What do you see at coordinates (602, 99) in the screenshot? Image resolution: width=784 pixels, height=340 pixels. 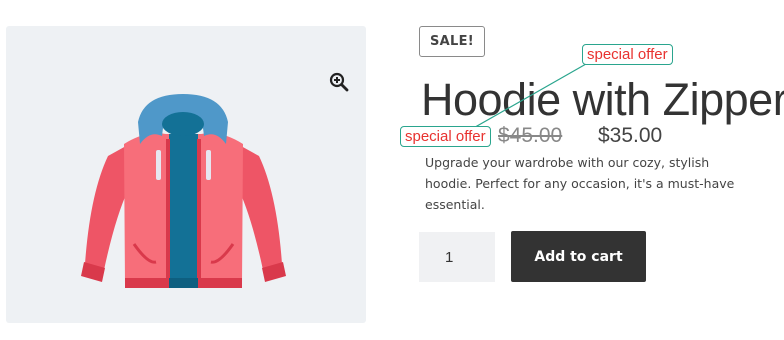 I see `product-title: Hoodie with Zipper` at bounding box center [602, 99].